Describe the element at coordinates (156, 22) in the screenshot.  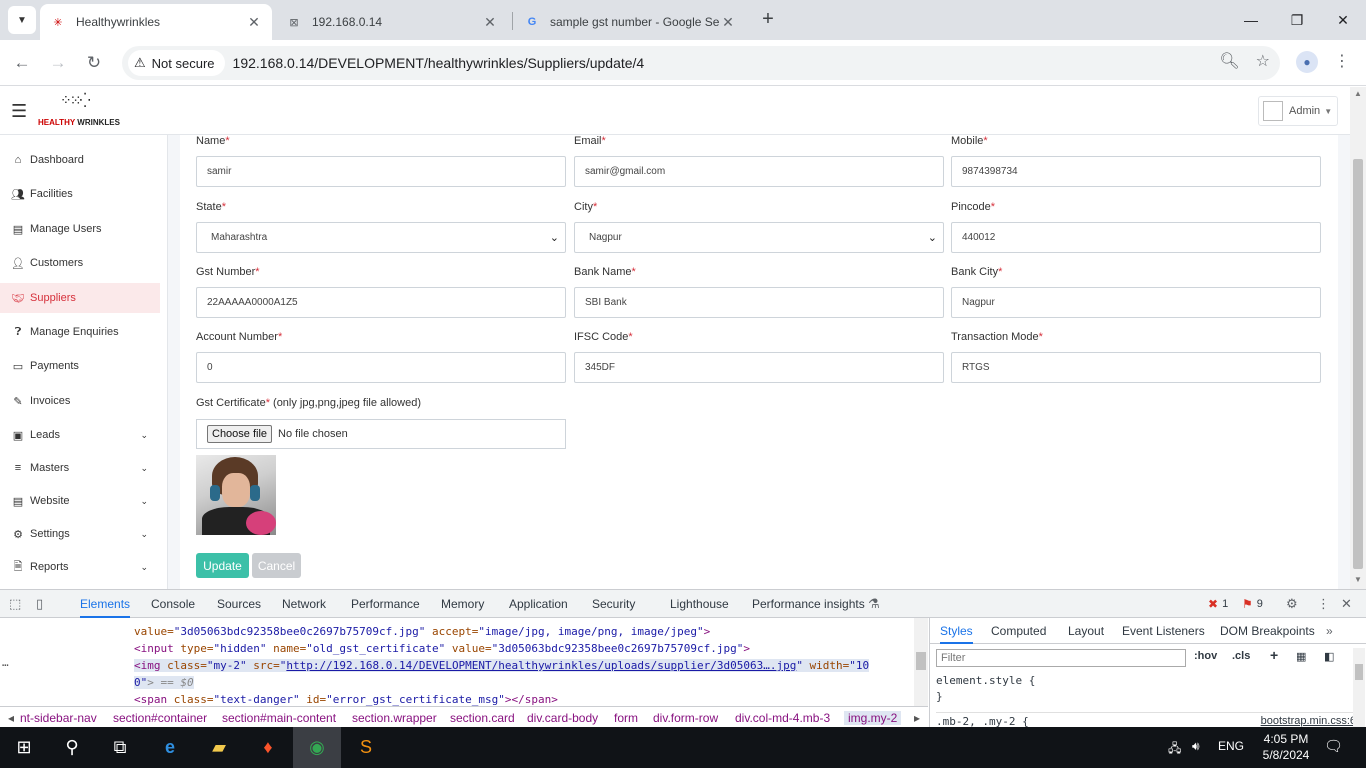
I see `browser-tab-healthywrinkles: ✳ Healthywrinkles ✕` at that location.